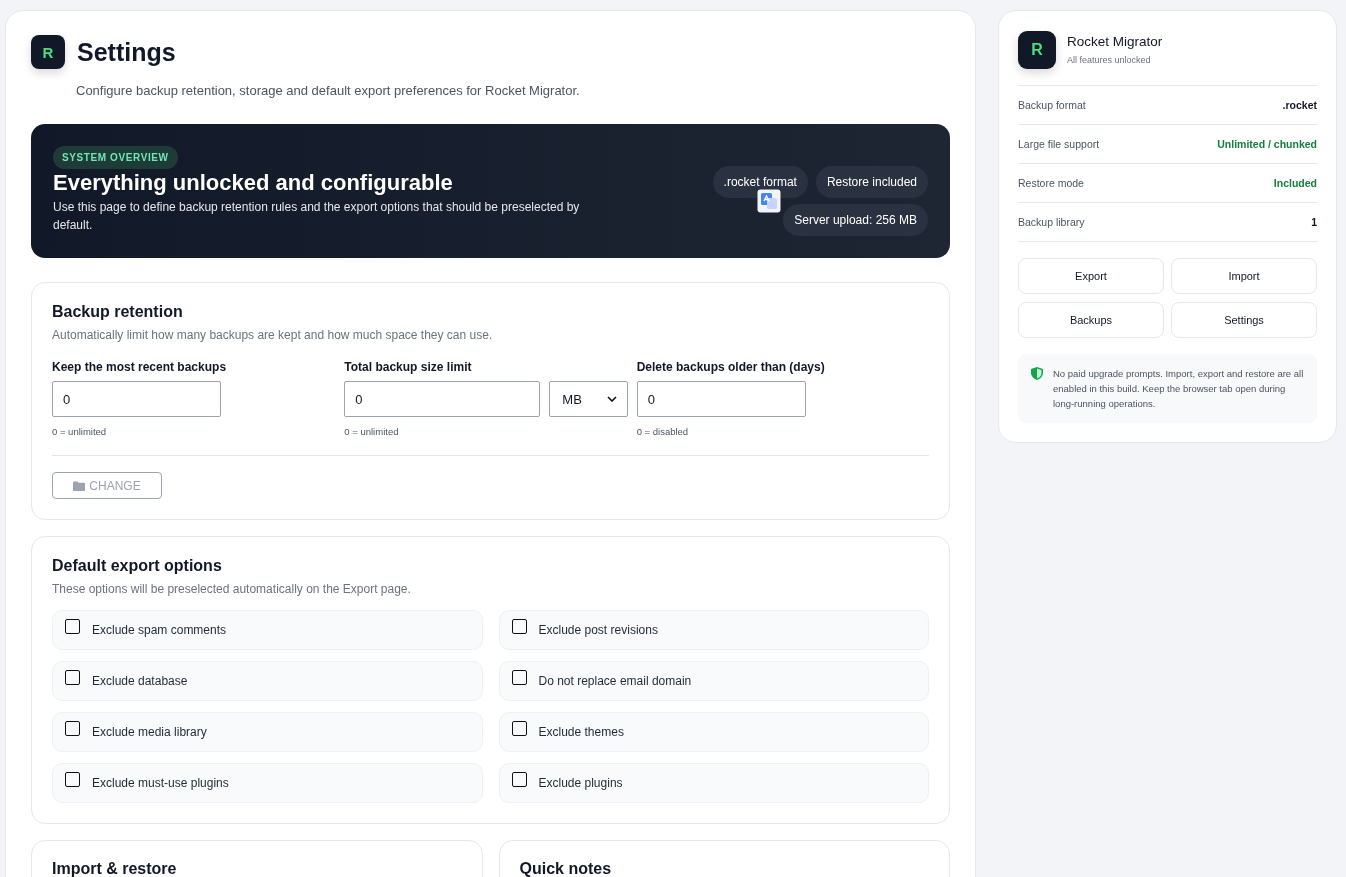 The width and height of the screenshot is (1346, 877). I want to click on option-row: Exclude media library, so click(267, 732).